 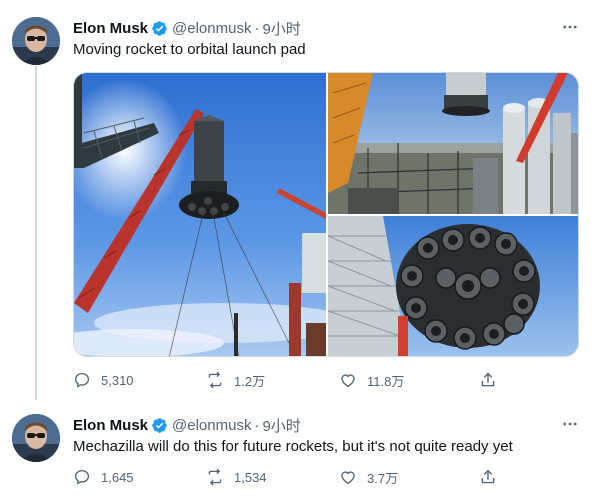 I want to click on like-count: 11.8万, so click(x=386, y=381).